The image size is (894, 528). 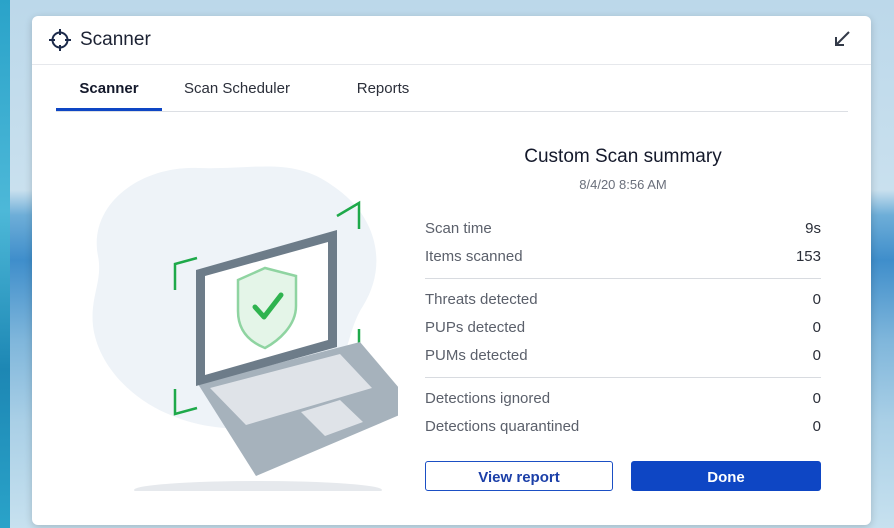 What do you see at coordinates (623, 231) in the screenshot?
I see `row-scan-time: Scan time 9s` at bounding box center [623, 231].